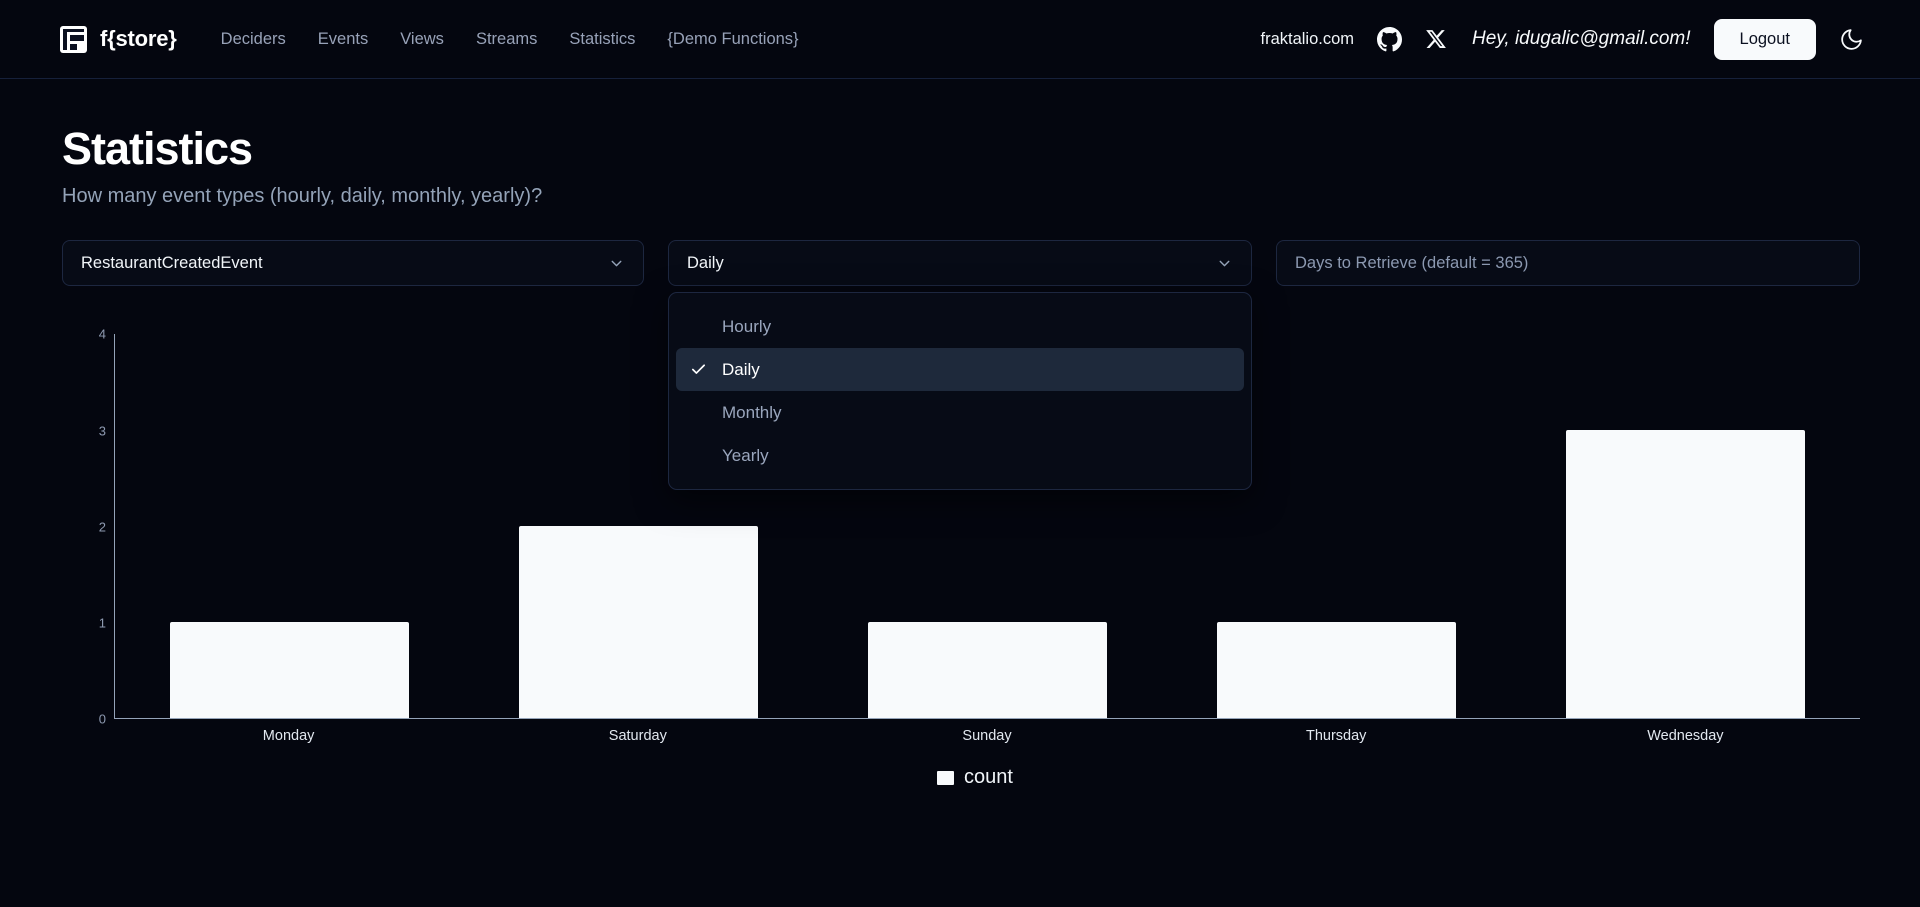 The width and height of the screenshot is (1920, 907). I want to click on legend-label-count: count, so click(988, 777).